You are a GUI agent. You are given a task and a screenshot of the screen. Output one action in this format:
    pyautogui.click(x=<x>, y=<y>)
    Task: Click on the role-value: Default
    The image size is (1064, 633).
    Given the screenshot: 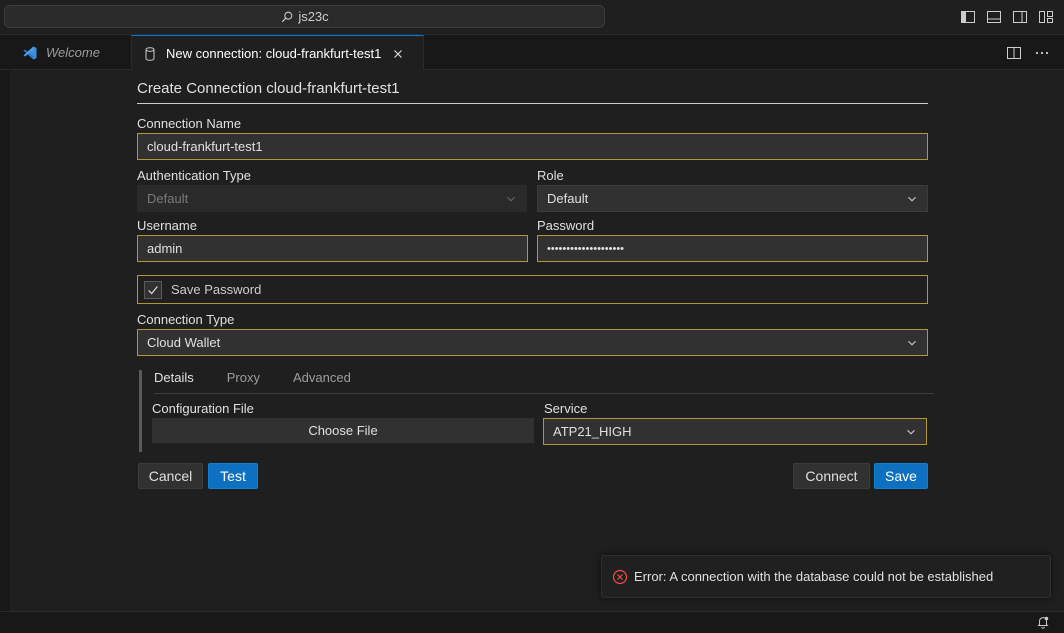 What is the action you would take?
    pyautogui.click(x=568, y=198)
    